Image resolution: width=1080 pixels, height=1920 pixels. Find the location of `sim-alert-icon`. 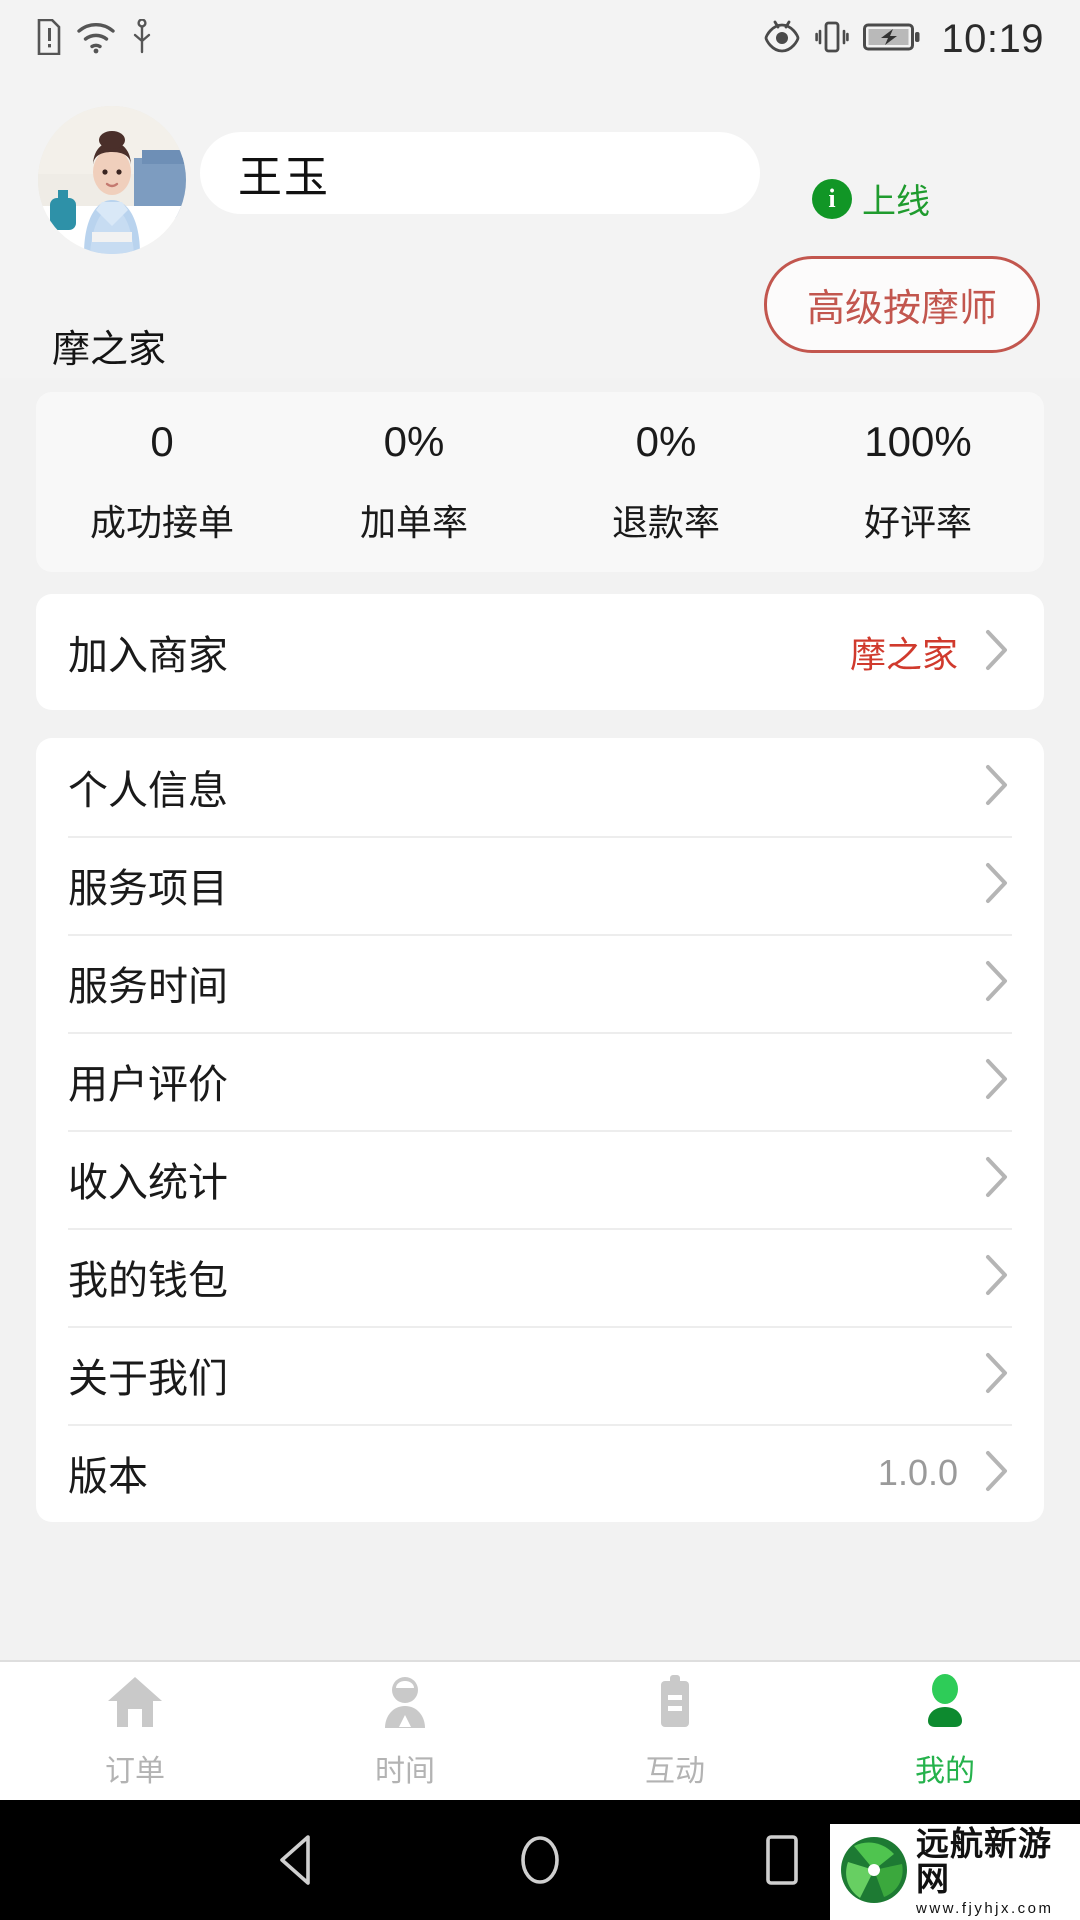

sim-alert-icon is located at coordinates (49, 39).